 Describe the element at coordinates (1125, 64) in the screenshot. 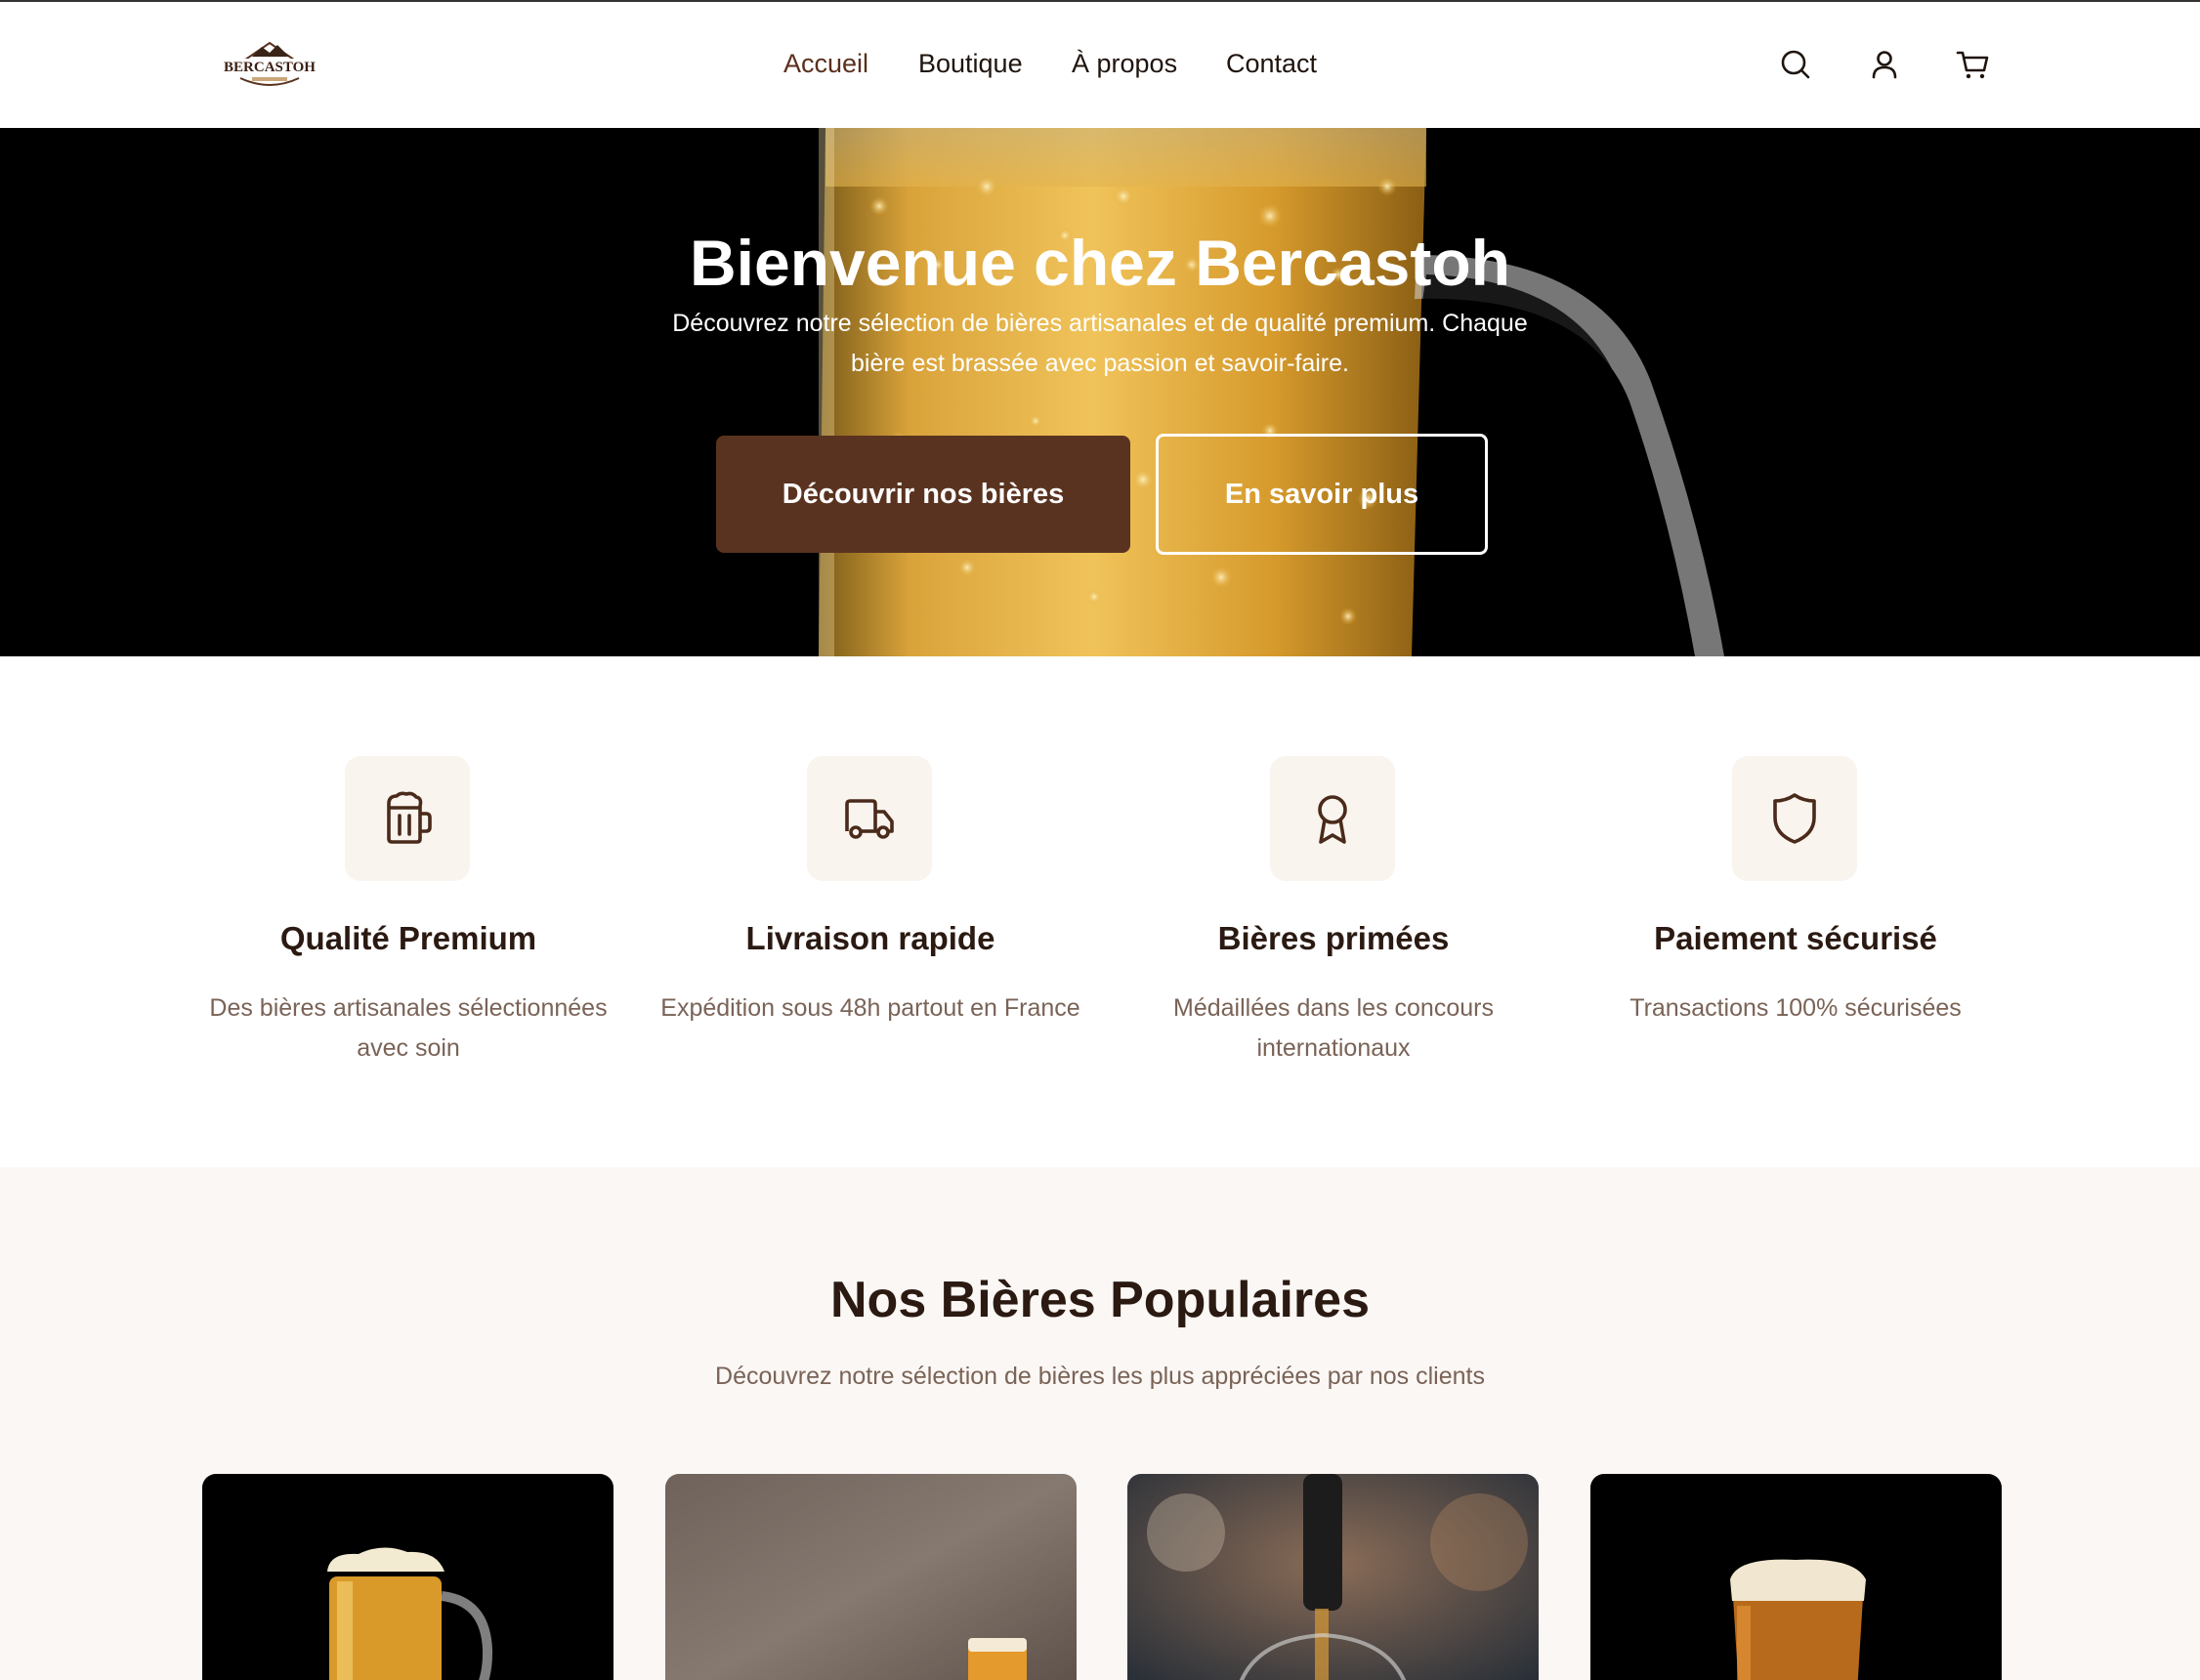

I see `nav-a-propos: À propos` at that location.